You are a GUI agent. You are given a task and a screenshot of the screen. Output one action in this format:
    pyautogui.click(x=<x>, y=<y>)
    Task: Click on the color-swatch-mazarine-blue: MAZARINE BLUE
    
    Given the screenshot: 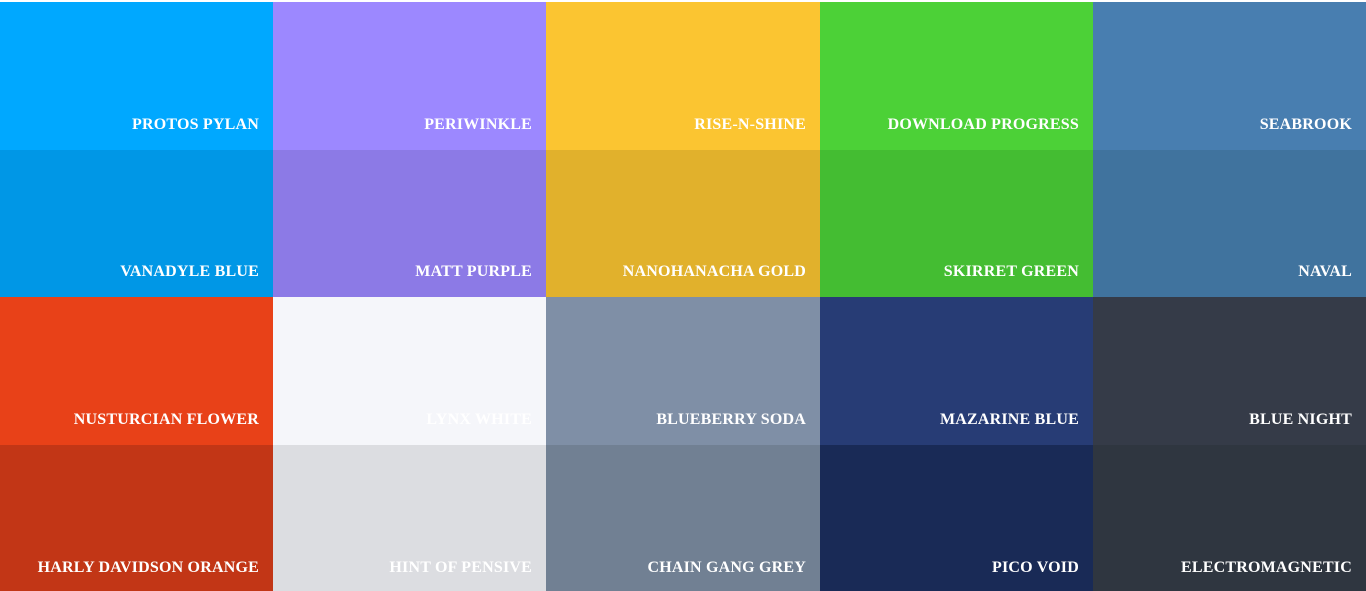 What is the action you would take?
    pyautogui.click(x=956, y=371)
    